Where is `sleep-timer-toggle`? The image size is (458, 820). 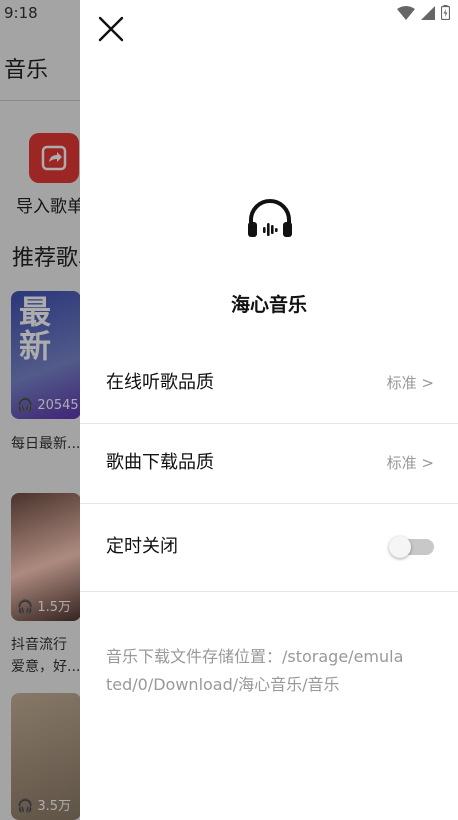
sleep-timer-toggle is located at coordinates (411, 547).